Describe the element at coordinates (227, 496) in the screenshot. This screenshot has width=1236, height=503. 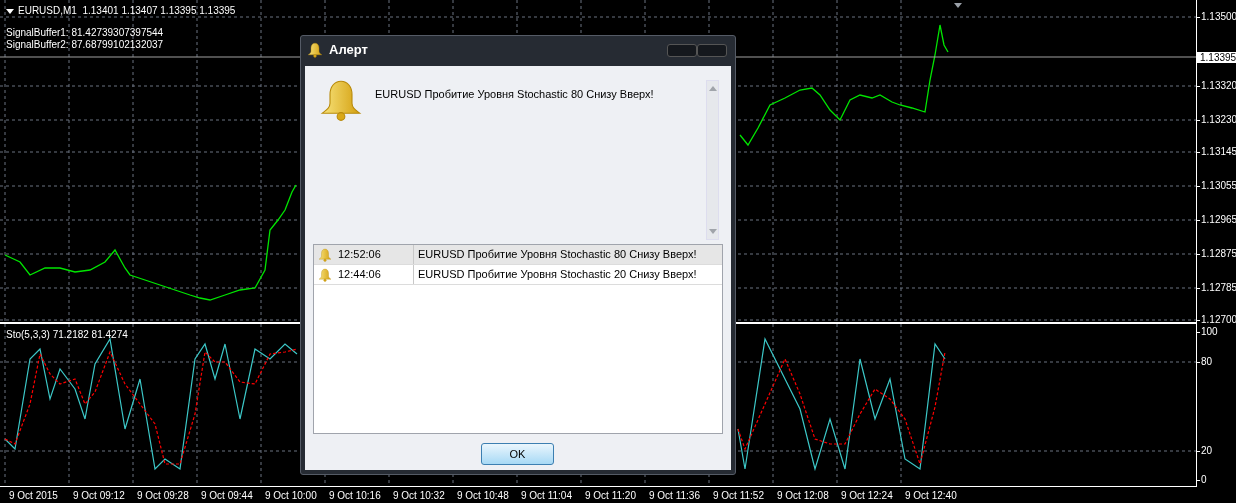
I see `time-axis-label: 9 Oct 09:44` at that location.